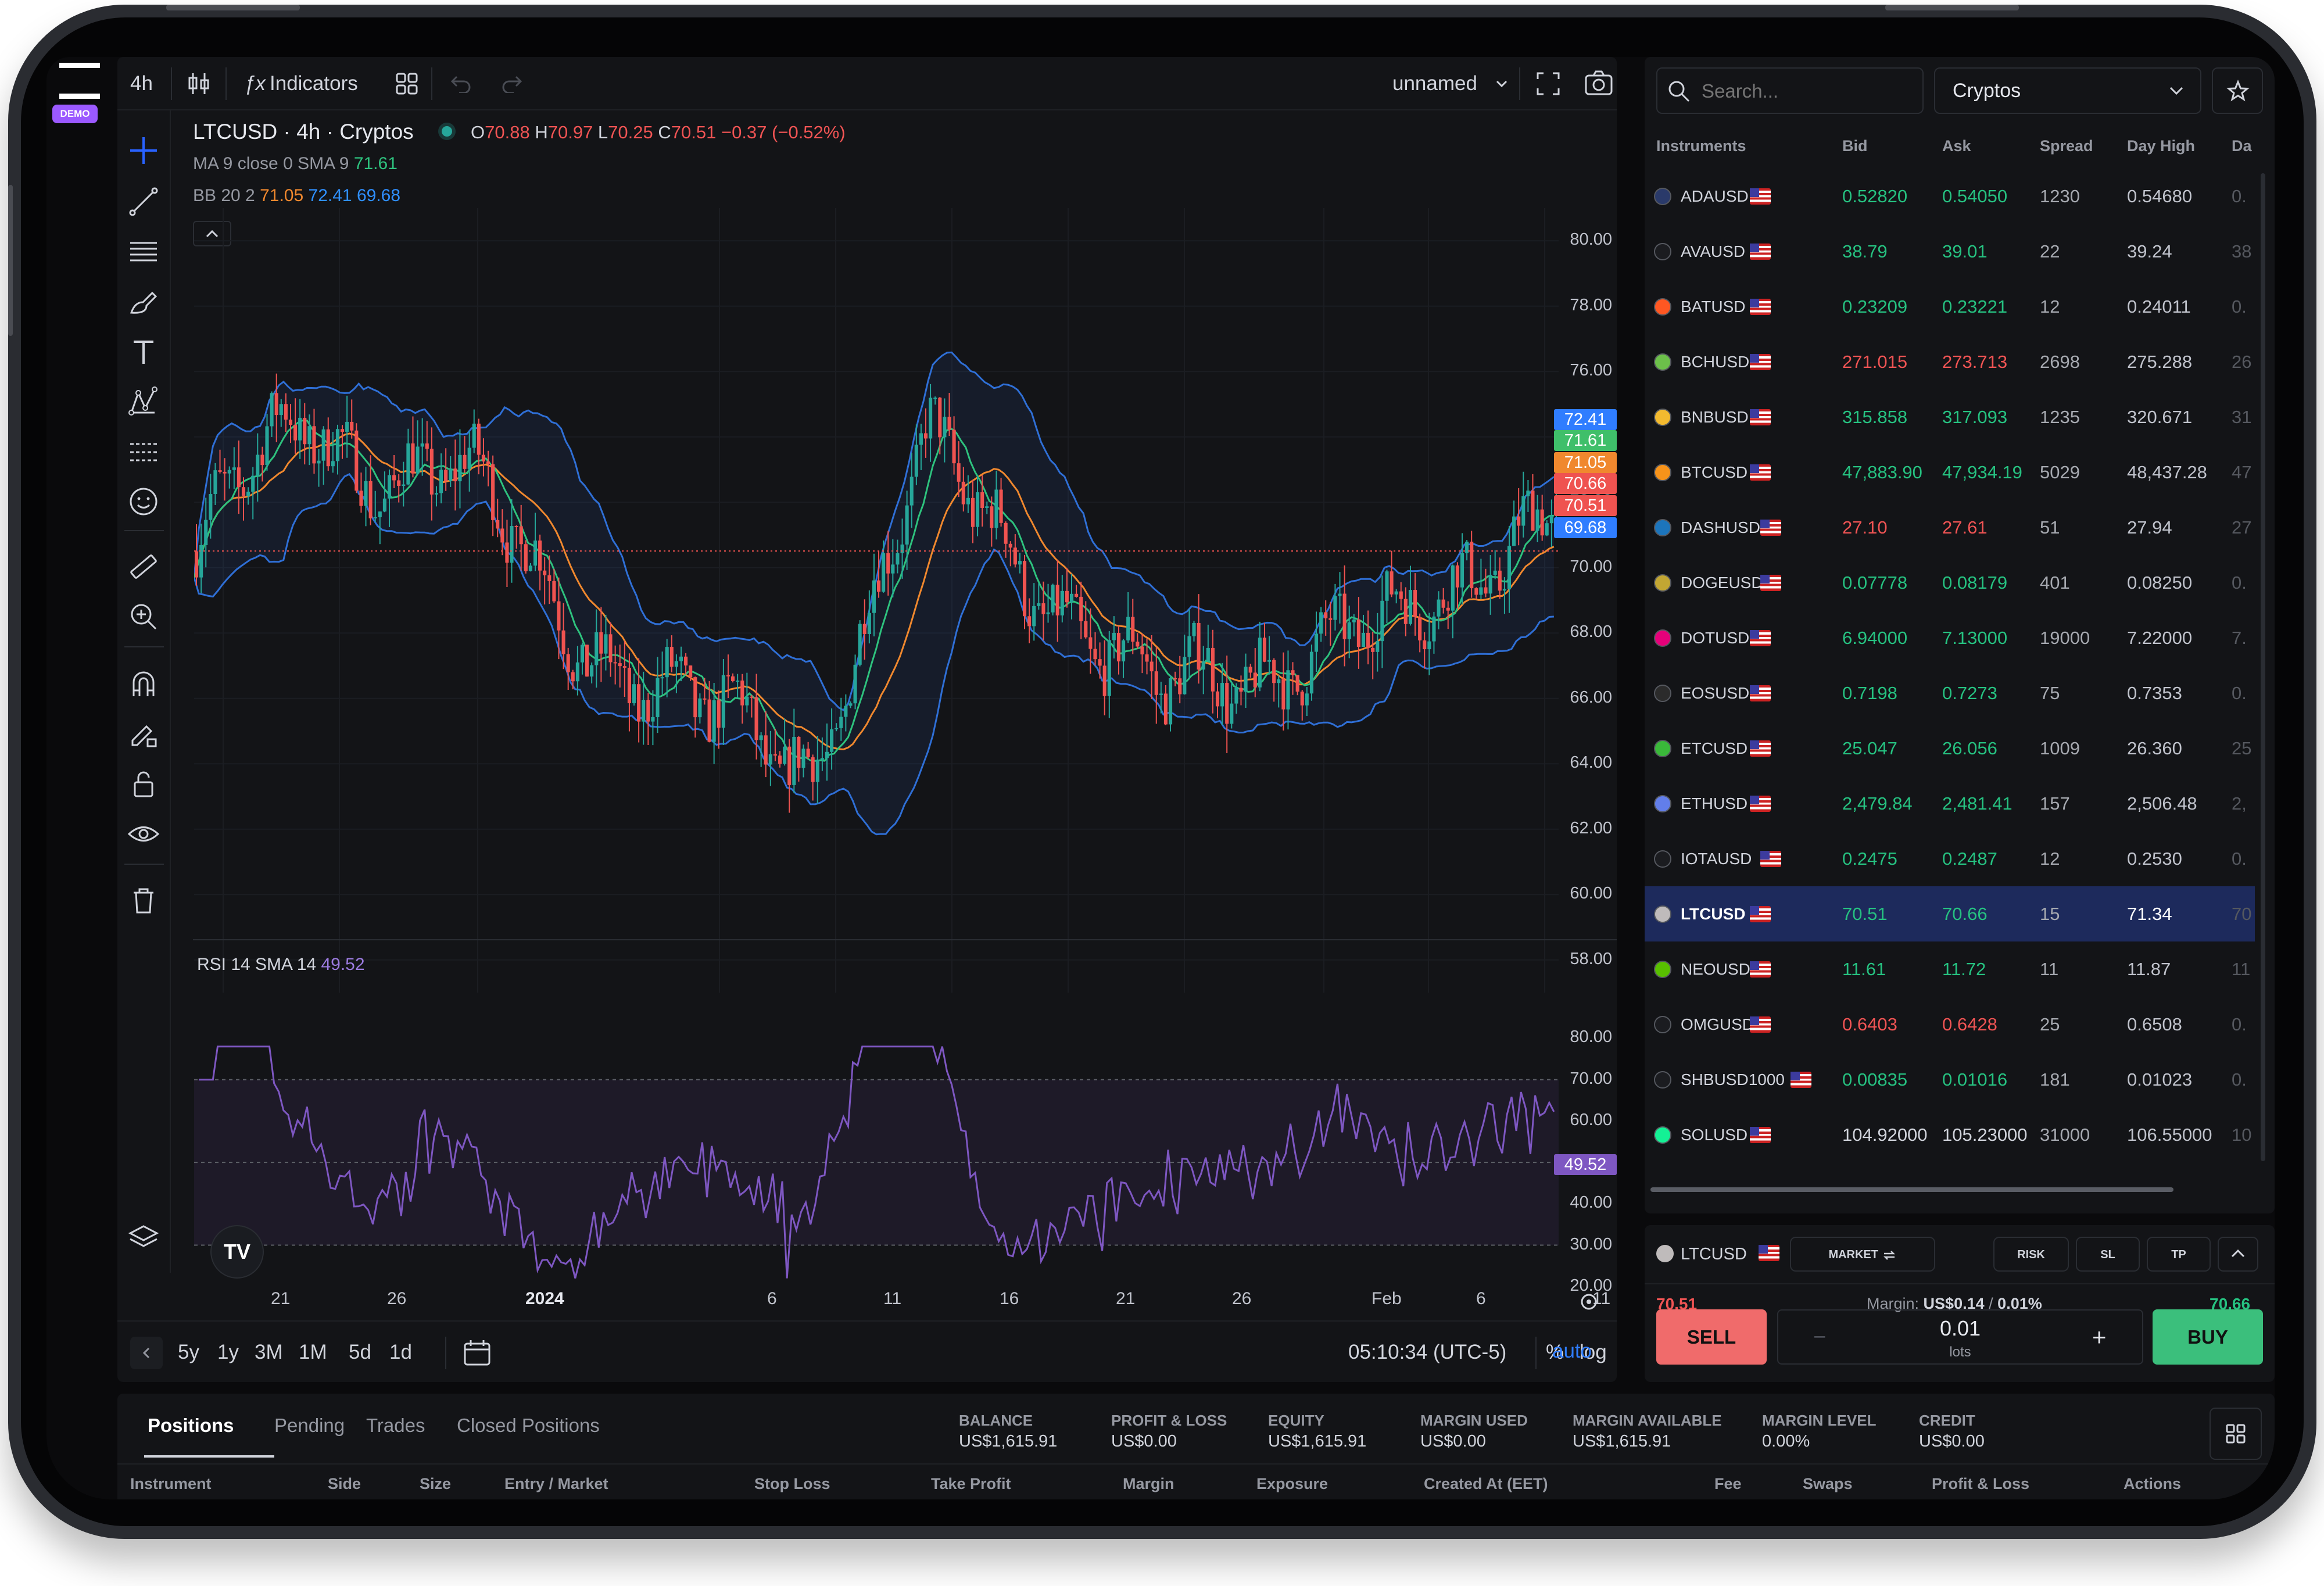 The image size is (2324, 1586). I want to click on clock-readout: 05:10:34 (UTC-5), so click(1427, 1352).